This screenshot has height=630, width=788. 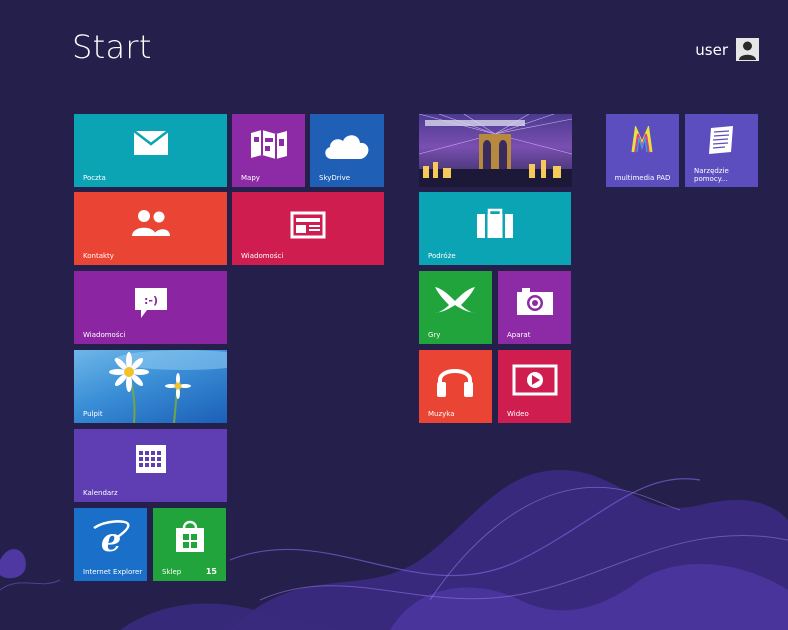 I want to click on tile-internet-explorer: e Internet Explorer, so click(x=110, y=544).